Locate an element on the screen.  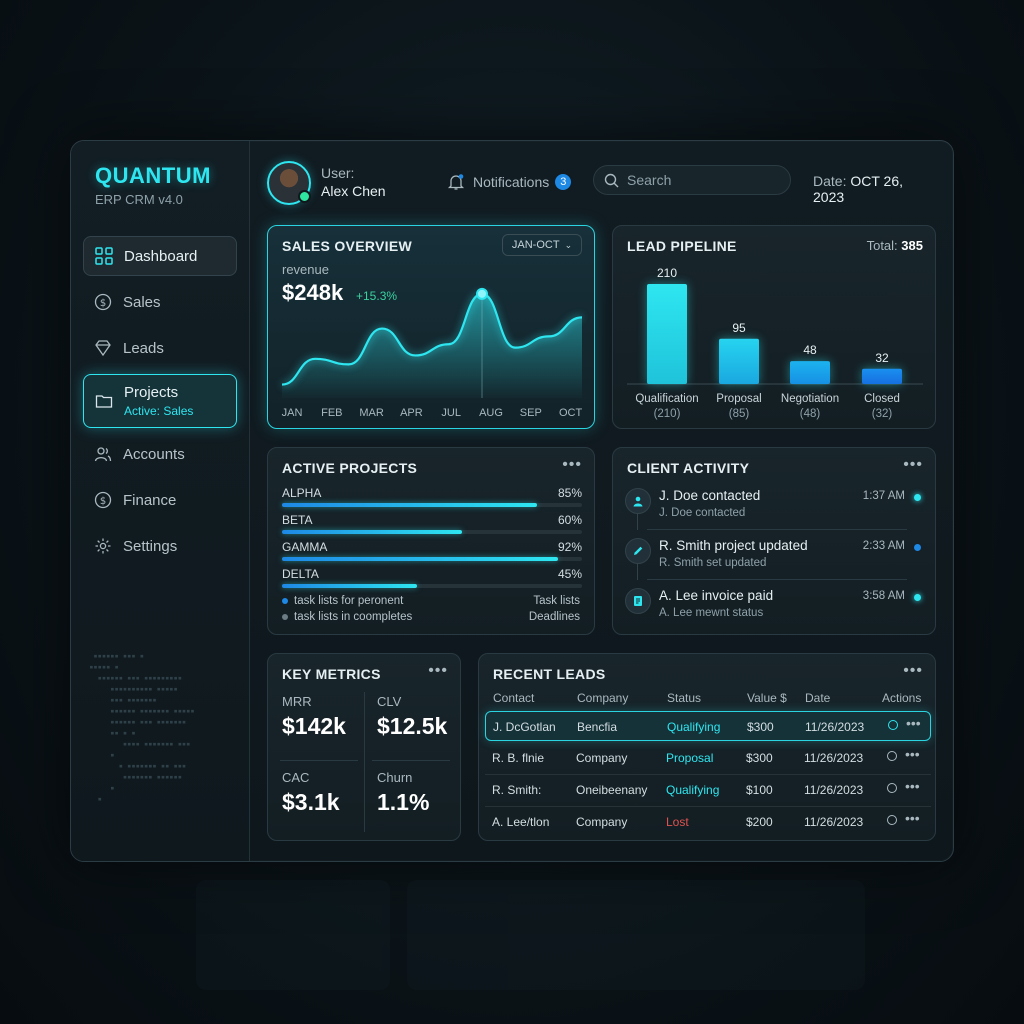
month-tick-label: SEP is located at coordinates (531, 413).